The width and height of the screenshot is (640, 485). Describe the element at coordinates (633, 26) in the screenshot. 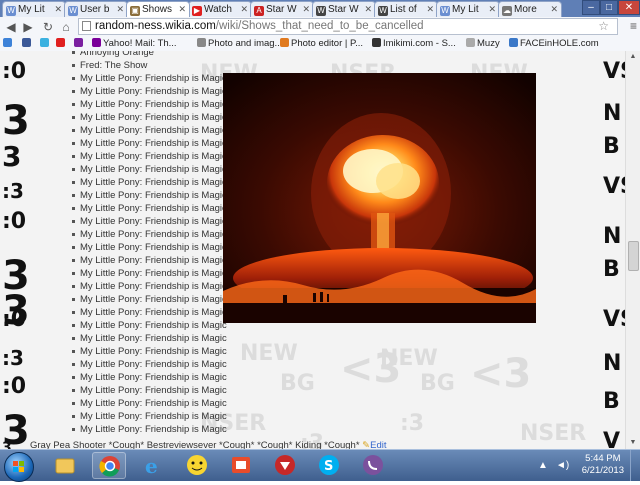

I see `menu-icon: ≡` at that location.